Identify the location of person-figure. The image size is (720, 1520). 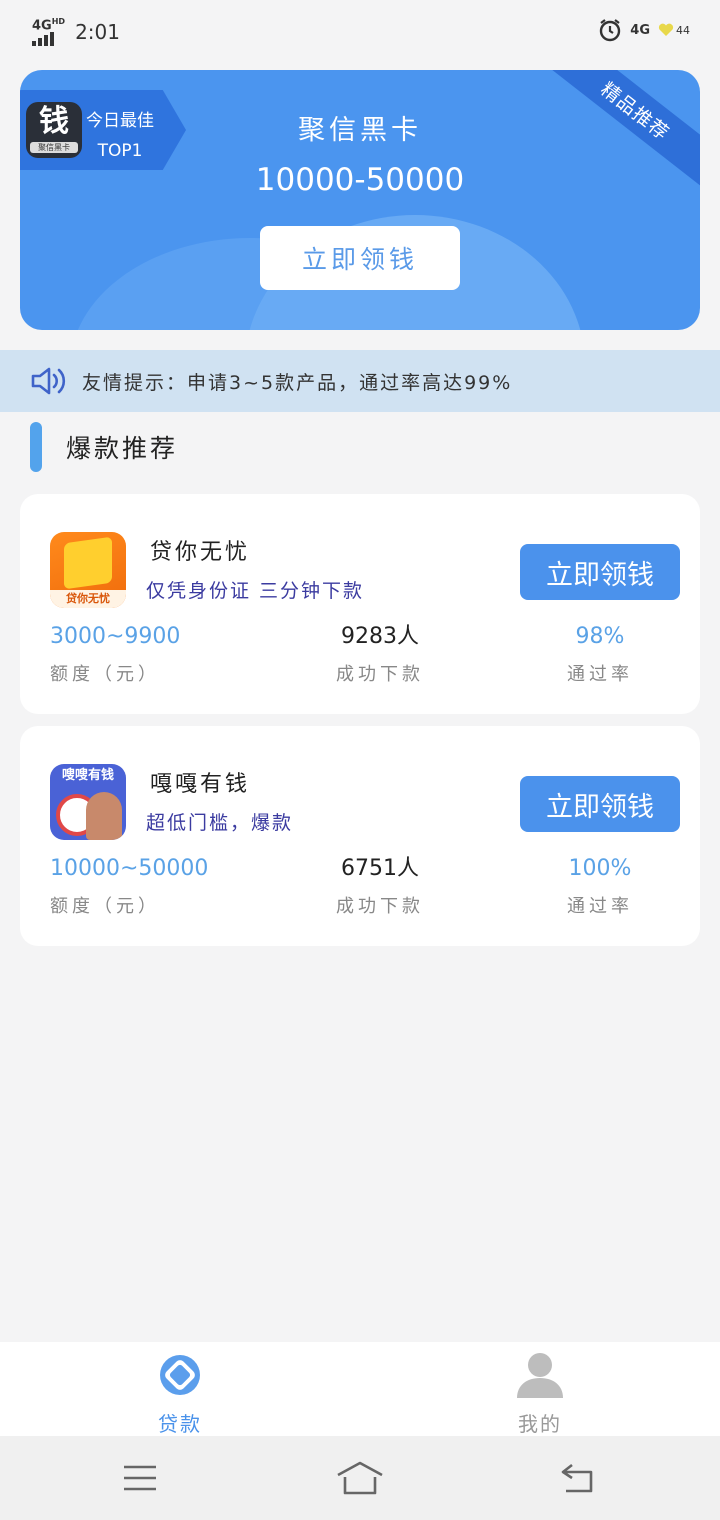
(104, 816).